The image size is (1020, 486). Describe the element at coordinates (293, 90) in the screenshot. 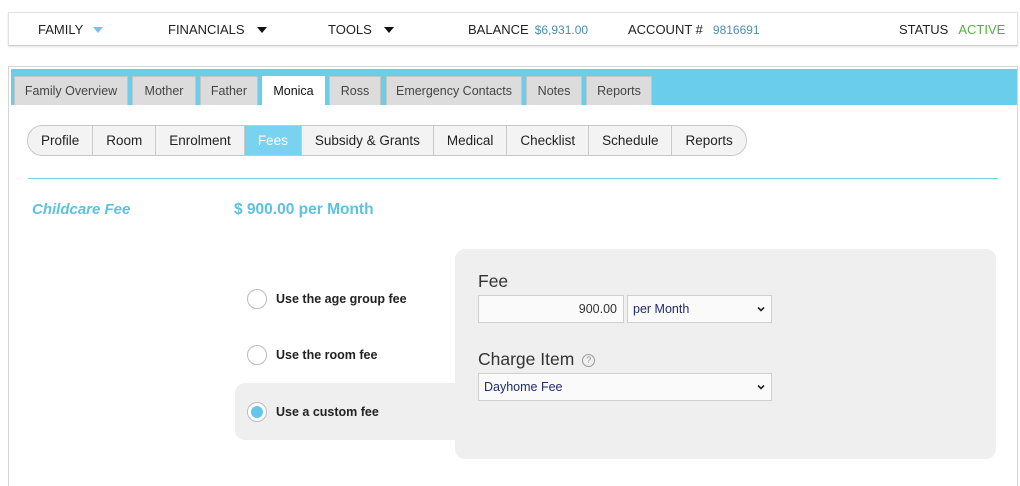

I see `tab-monica: Monica` at that location.